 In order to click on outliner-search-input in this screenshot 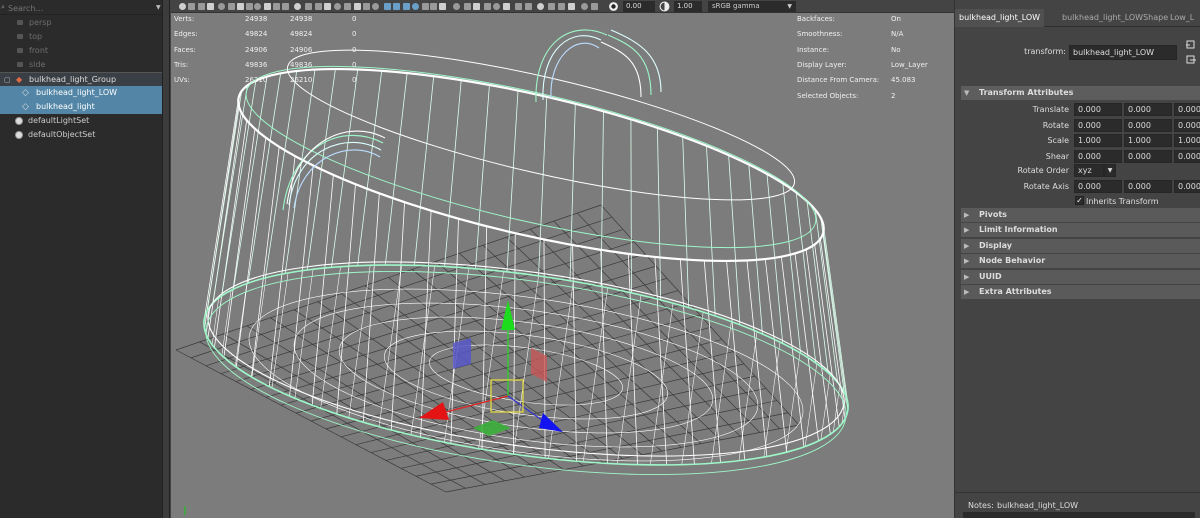, I will do `click(78, 8)`.